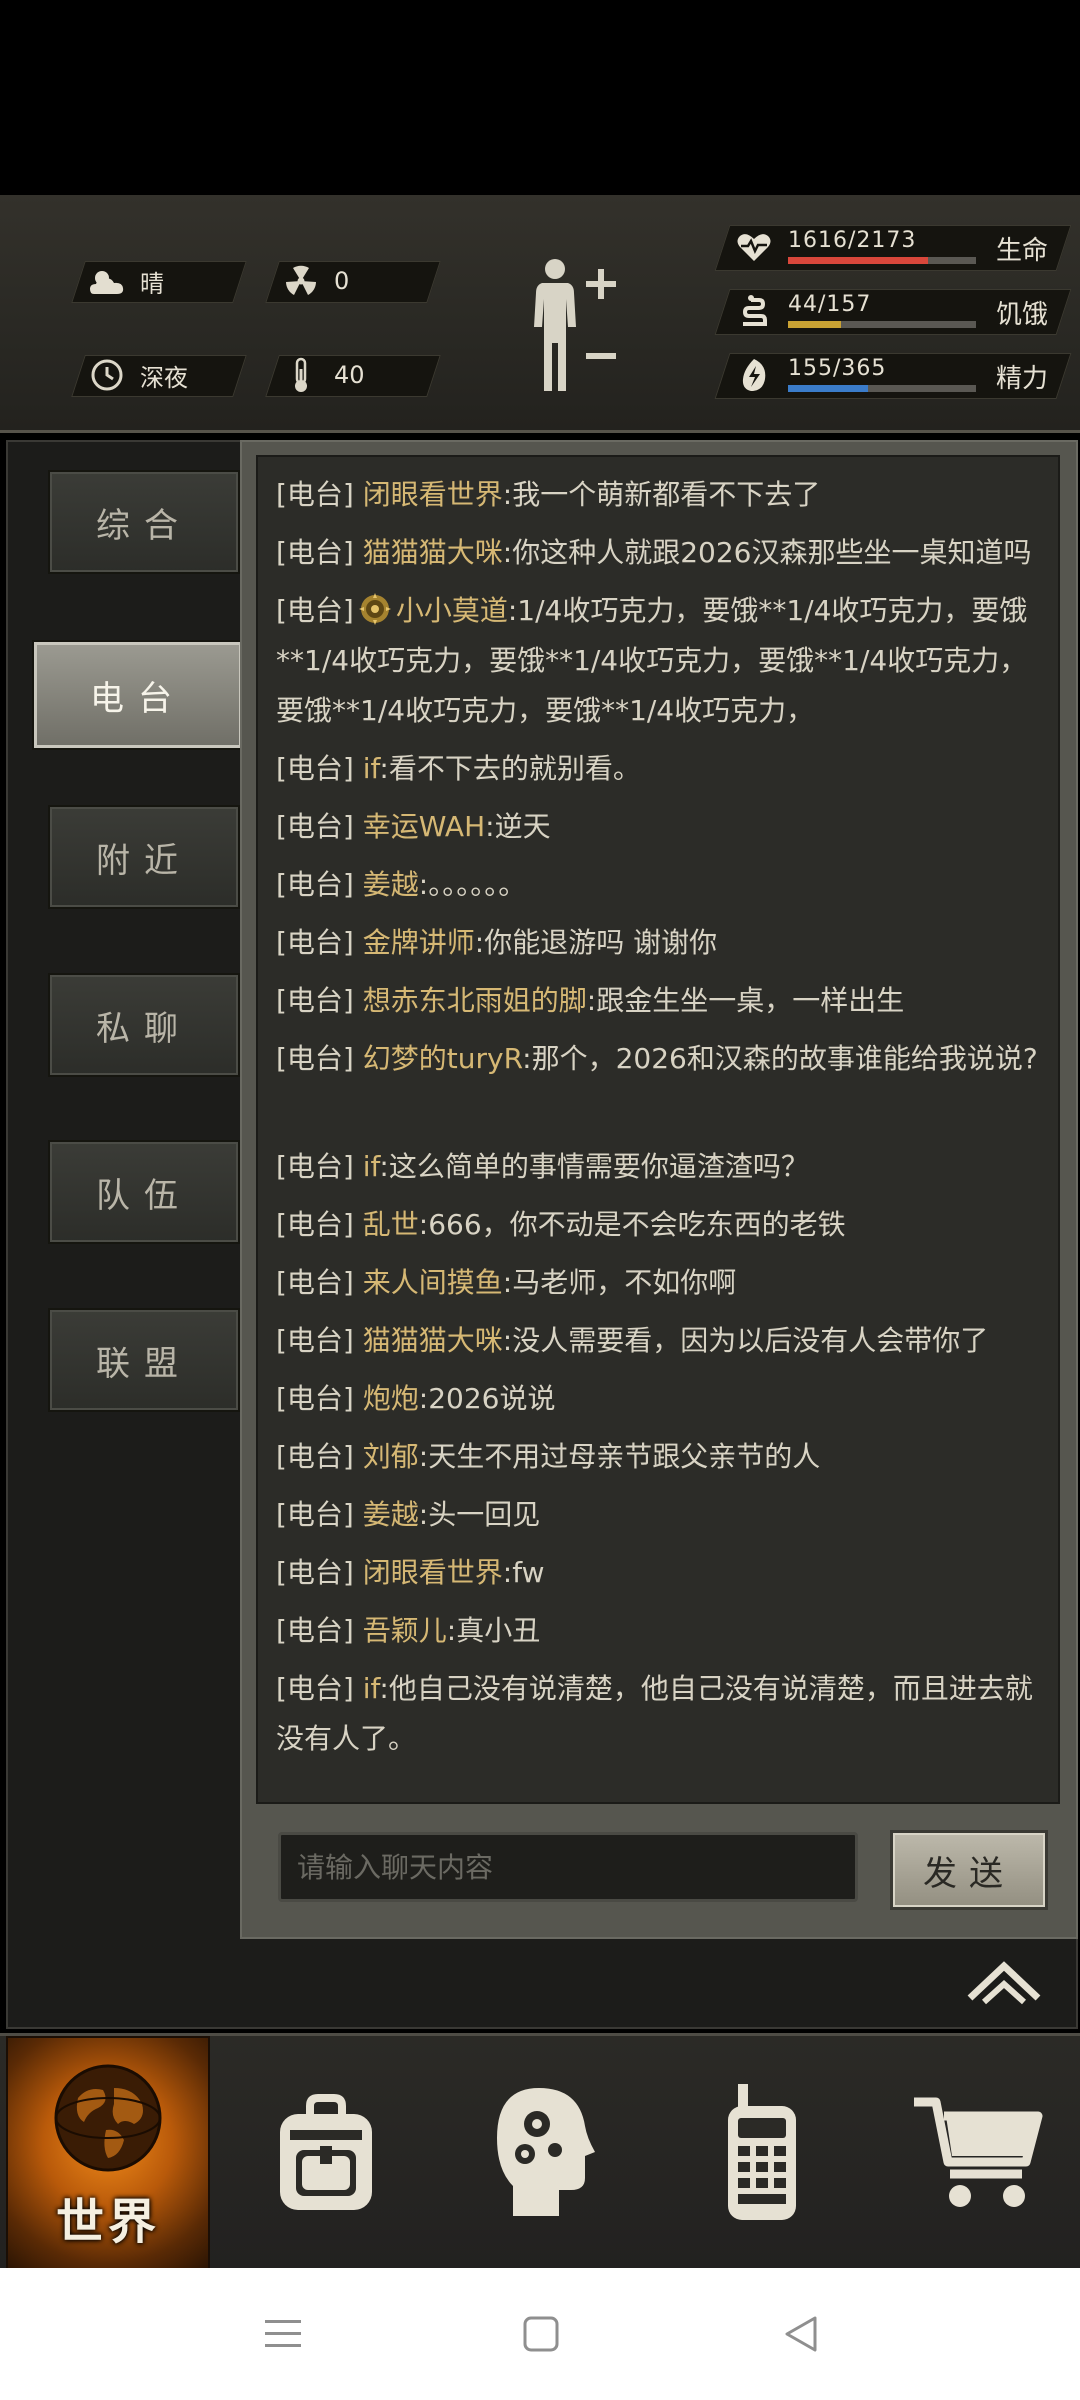  What do you see at coordinates (375, 609) in the screenshot?
I see `player-badge-icon` at bounding box center [375, 609].